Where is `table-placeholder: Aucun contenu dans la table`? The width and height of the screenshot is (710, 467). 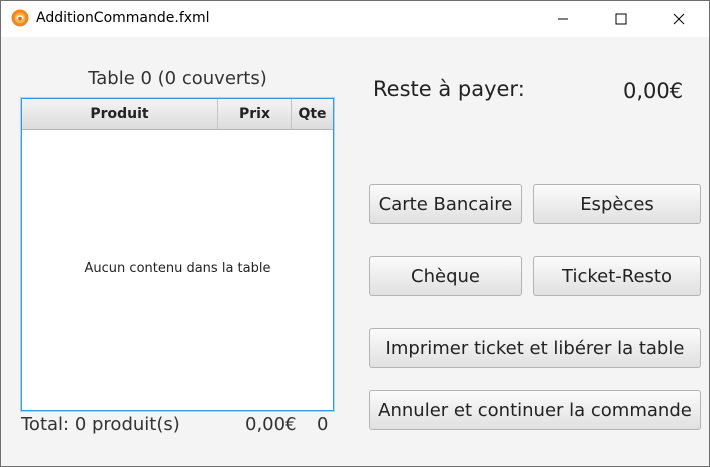
table-placeholder: Aucun contenu dans la table is located at coordinates (177, 268).